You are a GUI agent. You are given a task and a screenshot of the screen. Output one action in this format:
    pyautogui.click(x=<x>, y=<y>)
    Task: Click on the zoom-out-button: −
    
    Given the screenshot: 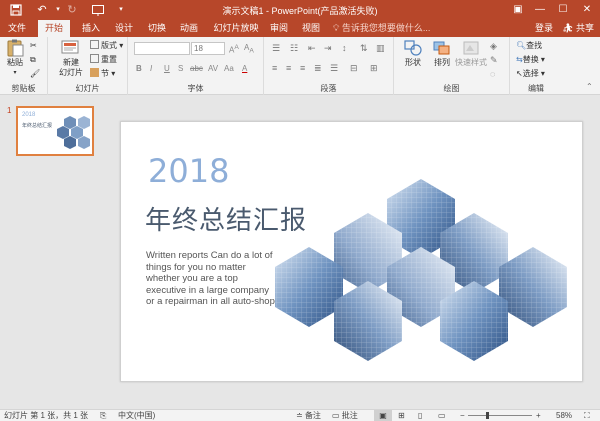 What is the action you would take?
    pyautogui.click(x=462, y=415)
    